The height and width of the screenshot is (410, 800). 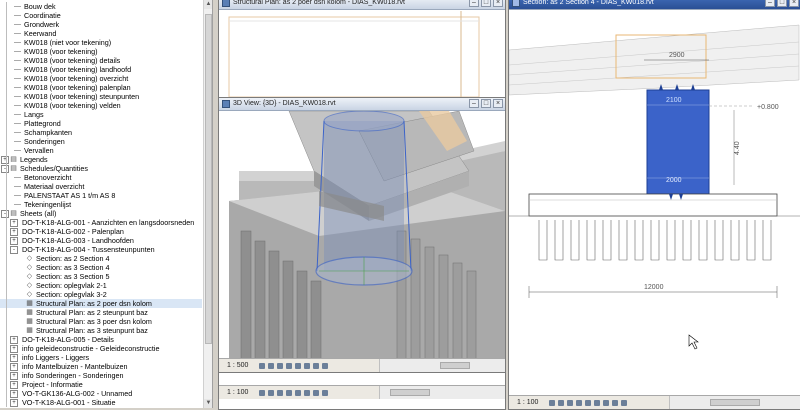 What do you see at coordinates (101, 330) in the screenshot?
I see `browser-item: ▦ Structural Plan: as 3 steunpunt baz` at bounding box center [101, 330].